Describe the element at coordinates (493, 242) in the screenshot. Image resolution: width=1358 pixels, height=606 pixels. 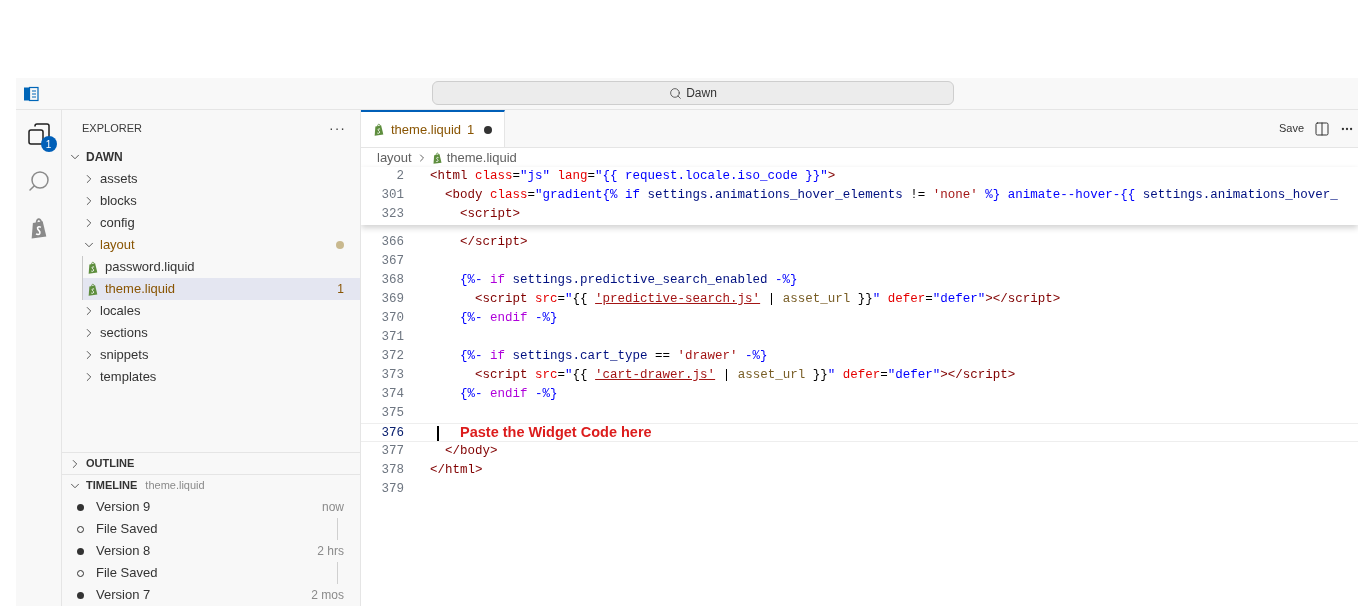
I see `code-line: </script>` at that location.